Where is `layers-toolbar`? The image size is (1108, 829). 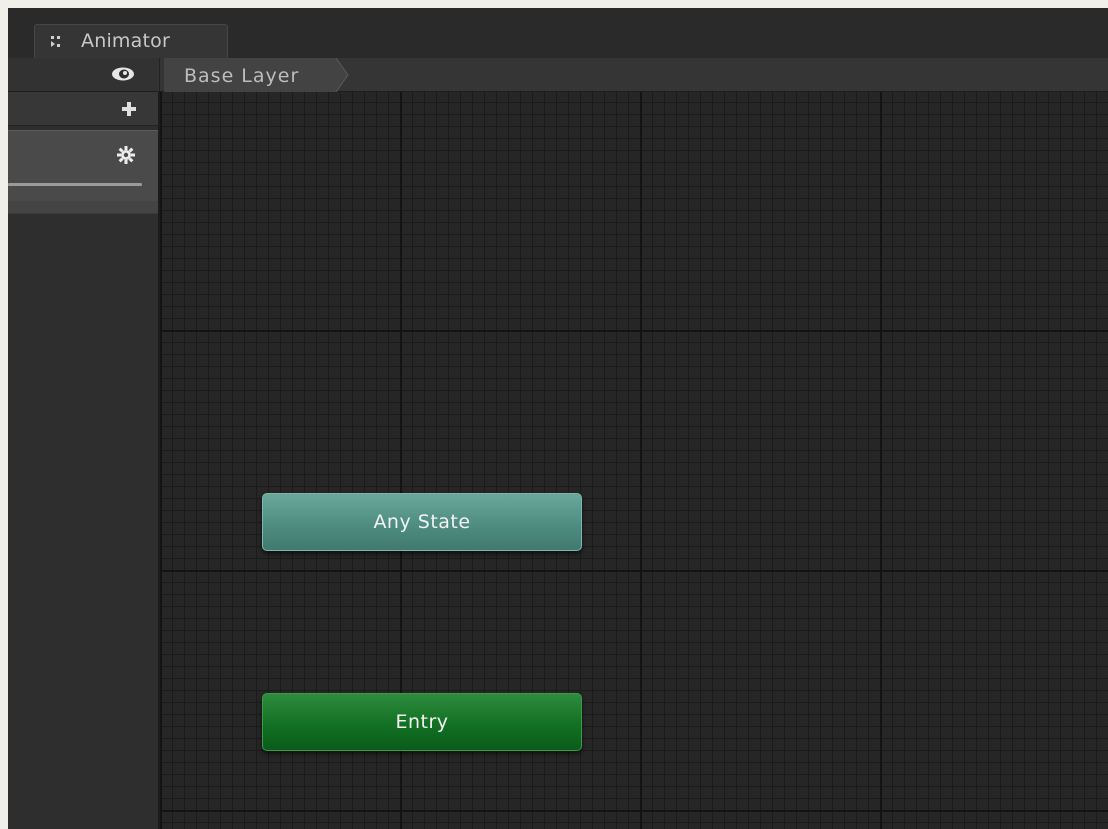
layers-toolbar is located at coordinates (84, 74).